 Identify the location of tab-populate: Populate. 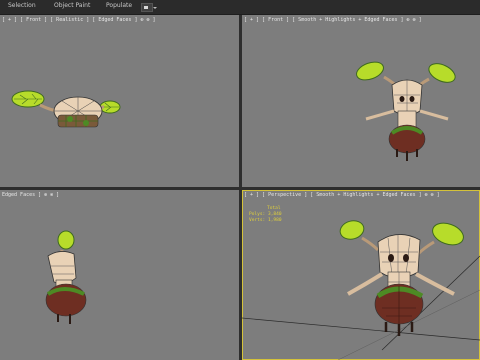
(119, 5).